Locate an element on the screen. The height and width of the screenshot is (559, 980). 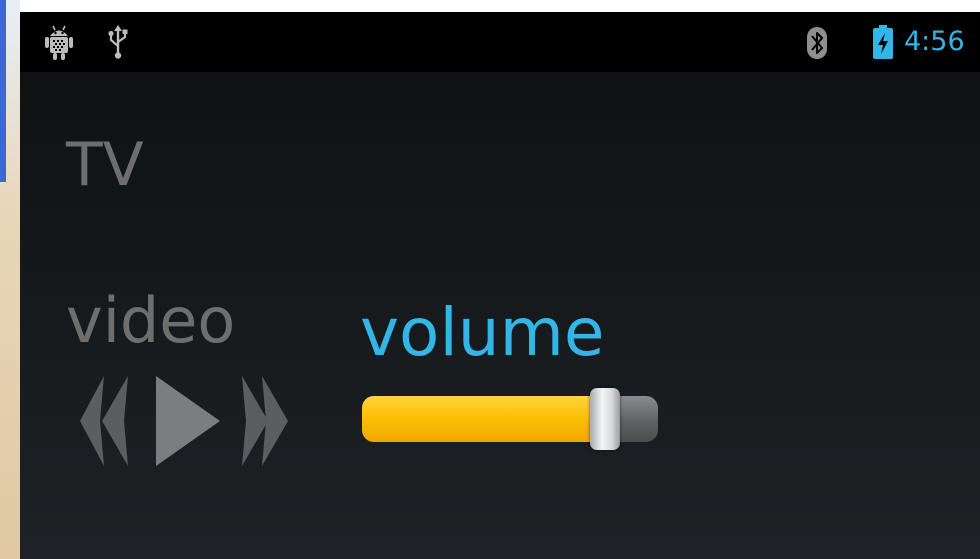
bluetooth-icon is located at coordinates (817, 43).